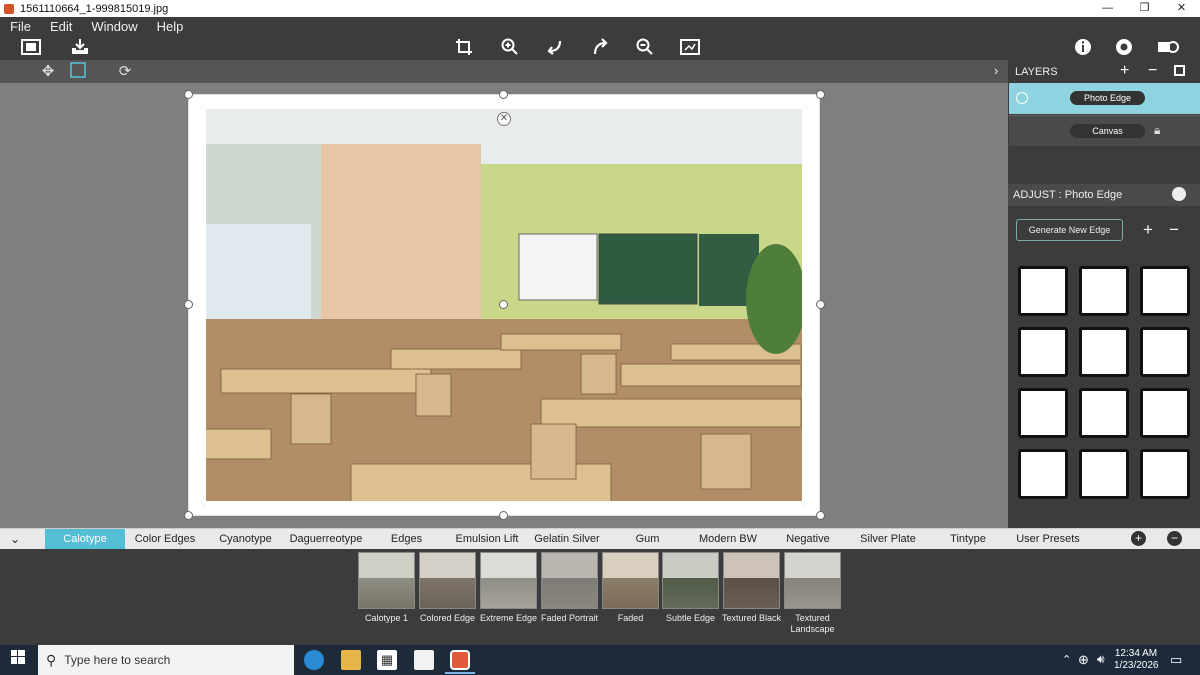 The height and width of the screenshot is (675, 1200). Describe the element at coordinates (647, 547) in the screenshot. I see `tab-gum-bichromate: Gum Bichromate` at that location.